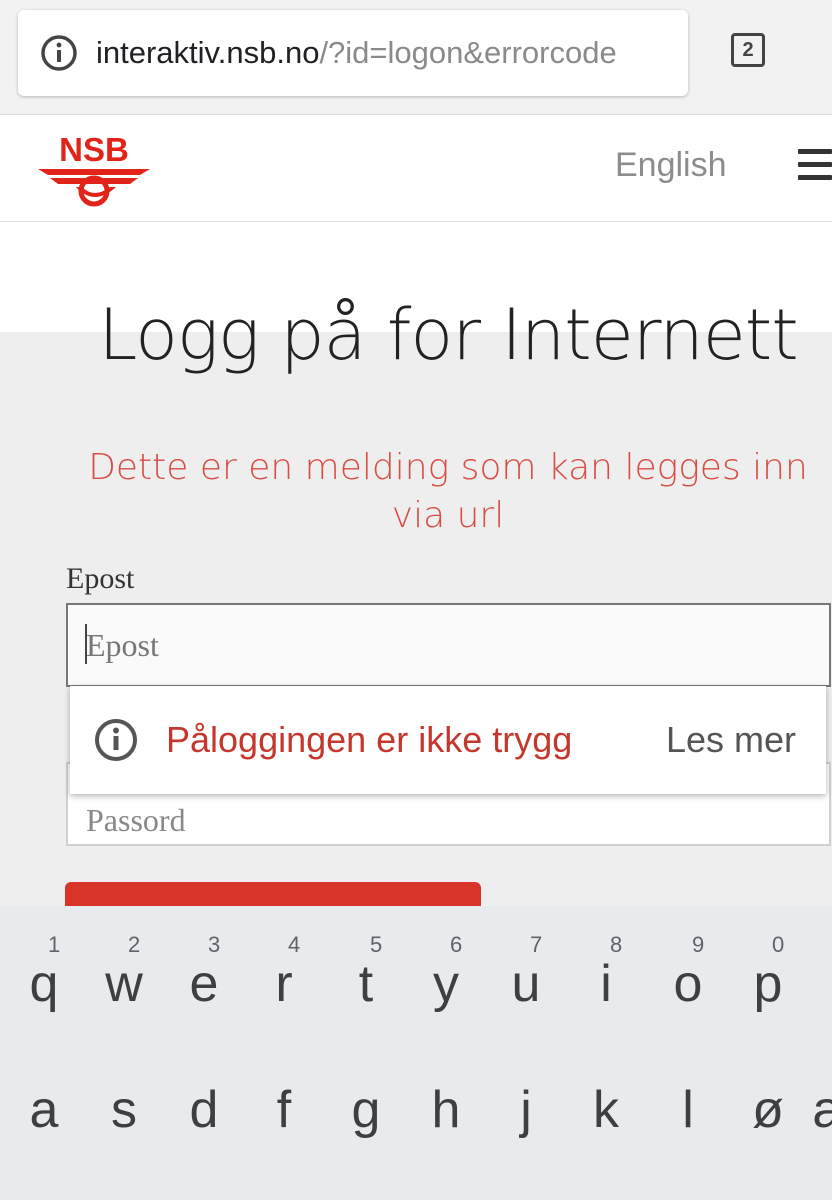 This screenshot has width=832, height=1200. What do you see at coordinates (815, 167) in the screenshot?
I see `hamburger-menu-icon` at bounding box center [815, 167].